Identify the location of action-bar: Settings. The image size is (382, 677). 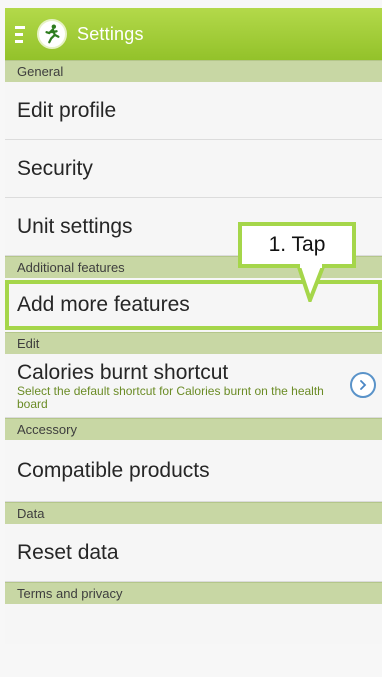
(193, 34).